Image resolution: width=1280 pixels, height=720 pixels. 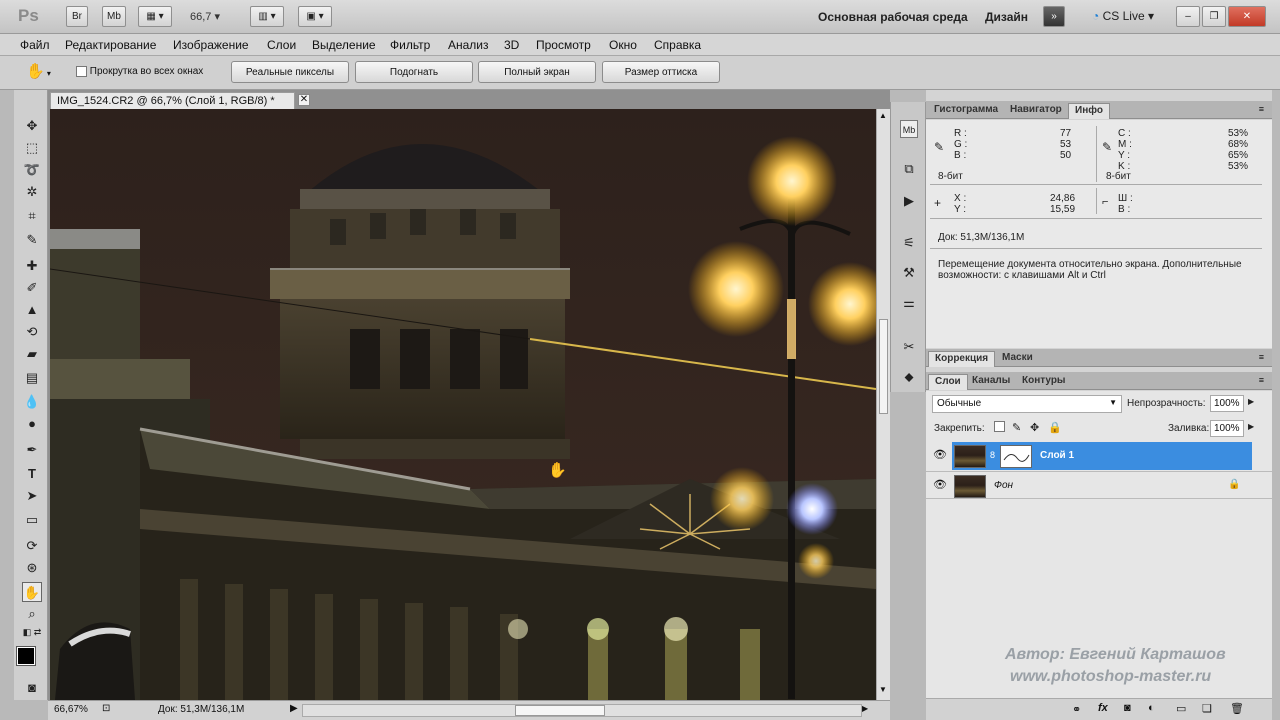 I want to click on crop-icon: ⌗, so click(x=32, y=216).